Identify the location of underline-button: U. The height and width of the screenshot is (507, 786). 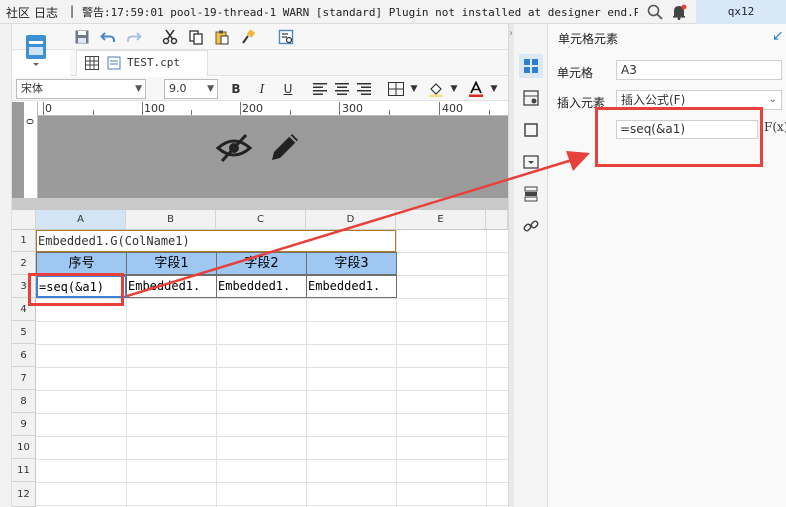
(288, 89).